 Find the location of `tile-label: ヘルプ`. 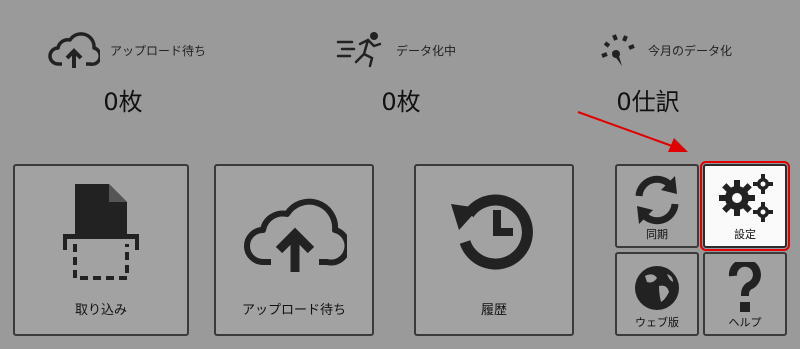

tile-label: ヘルプ is located at coordinates (745, 322).